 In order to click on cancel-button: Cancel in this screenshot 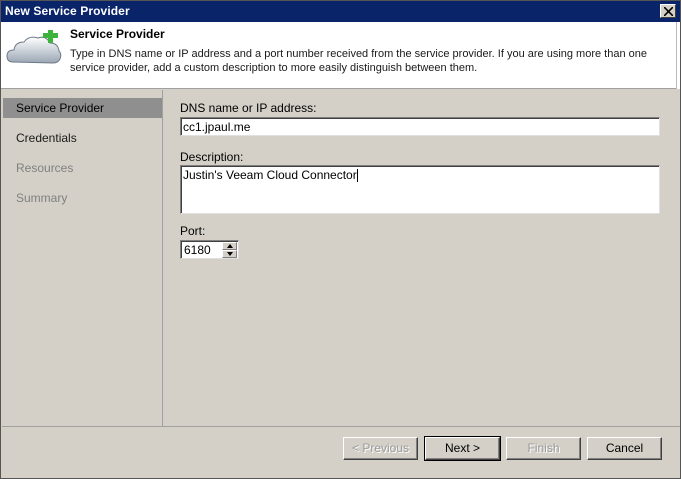, I will do `click(624, 448)`.